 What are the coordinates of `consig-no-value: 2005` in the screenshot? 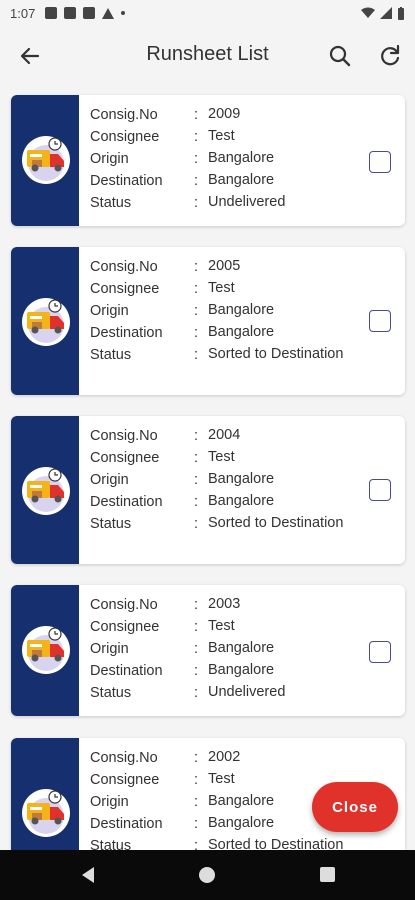 It's located at (224, 266).